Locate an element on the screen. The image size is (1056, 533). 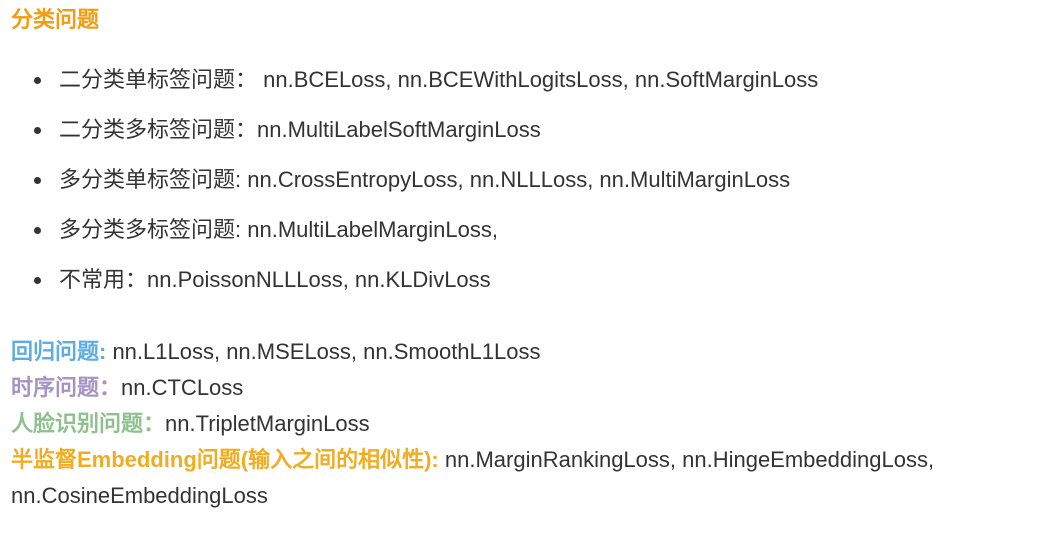
face-recognition-line: 人脸识别问题：nn.TripletMarginLoss is located at coordinates (526, 424).